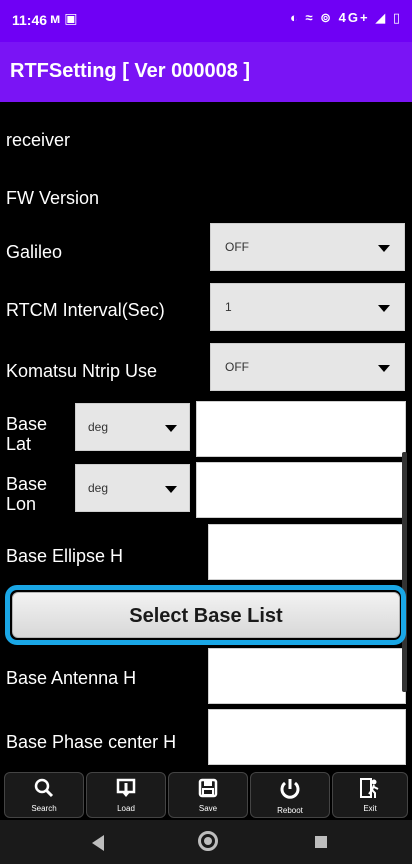 This screenshot has width=412, height=864. I want to click on exit-button: Exit, so click(370, 795).